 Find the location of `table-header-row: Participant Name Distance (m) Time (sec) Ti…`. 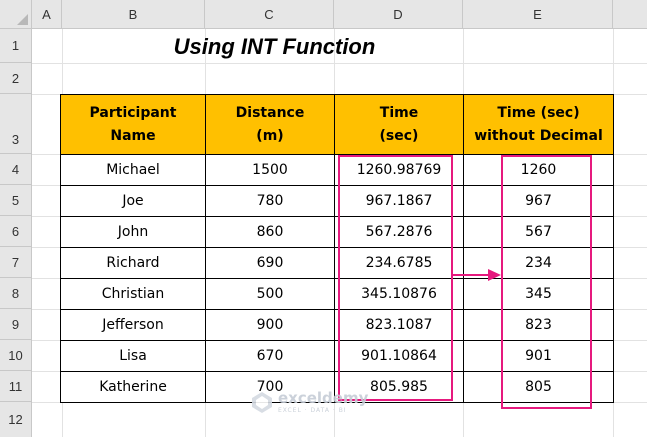

table-header-row: Participant Name Distance (m) Time (sec) Ti… is located at coordinates (337, 124).